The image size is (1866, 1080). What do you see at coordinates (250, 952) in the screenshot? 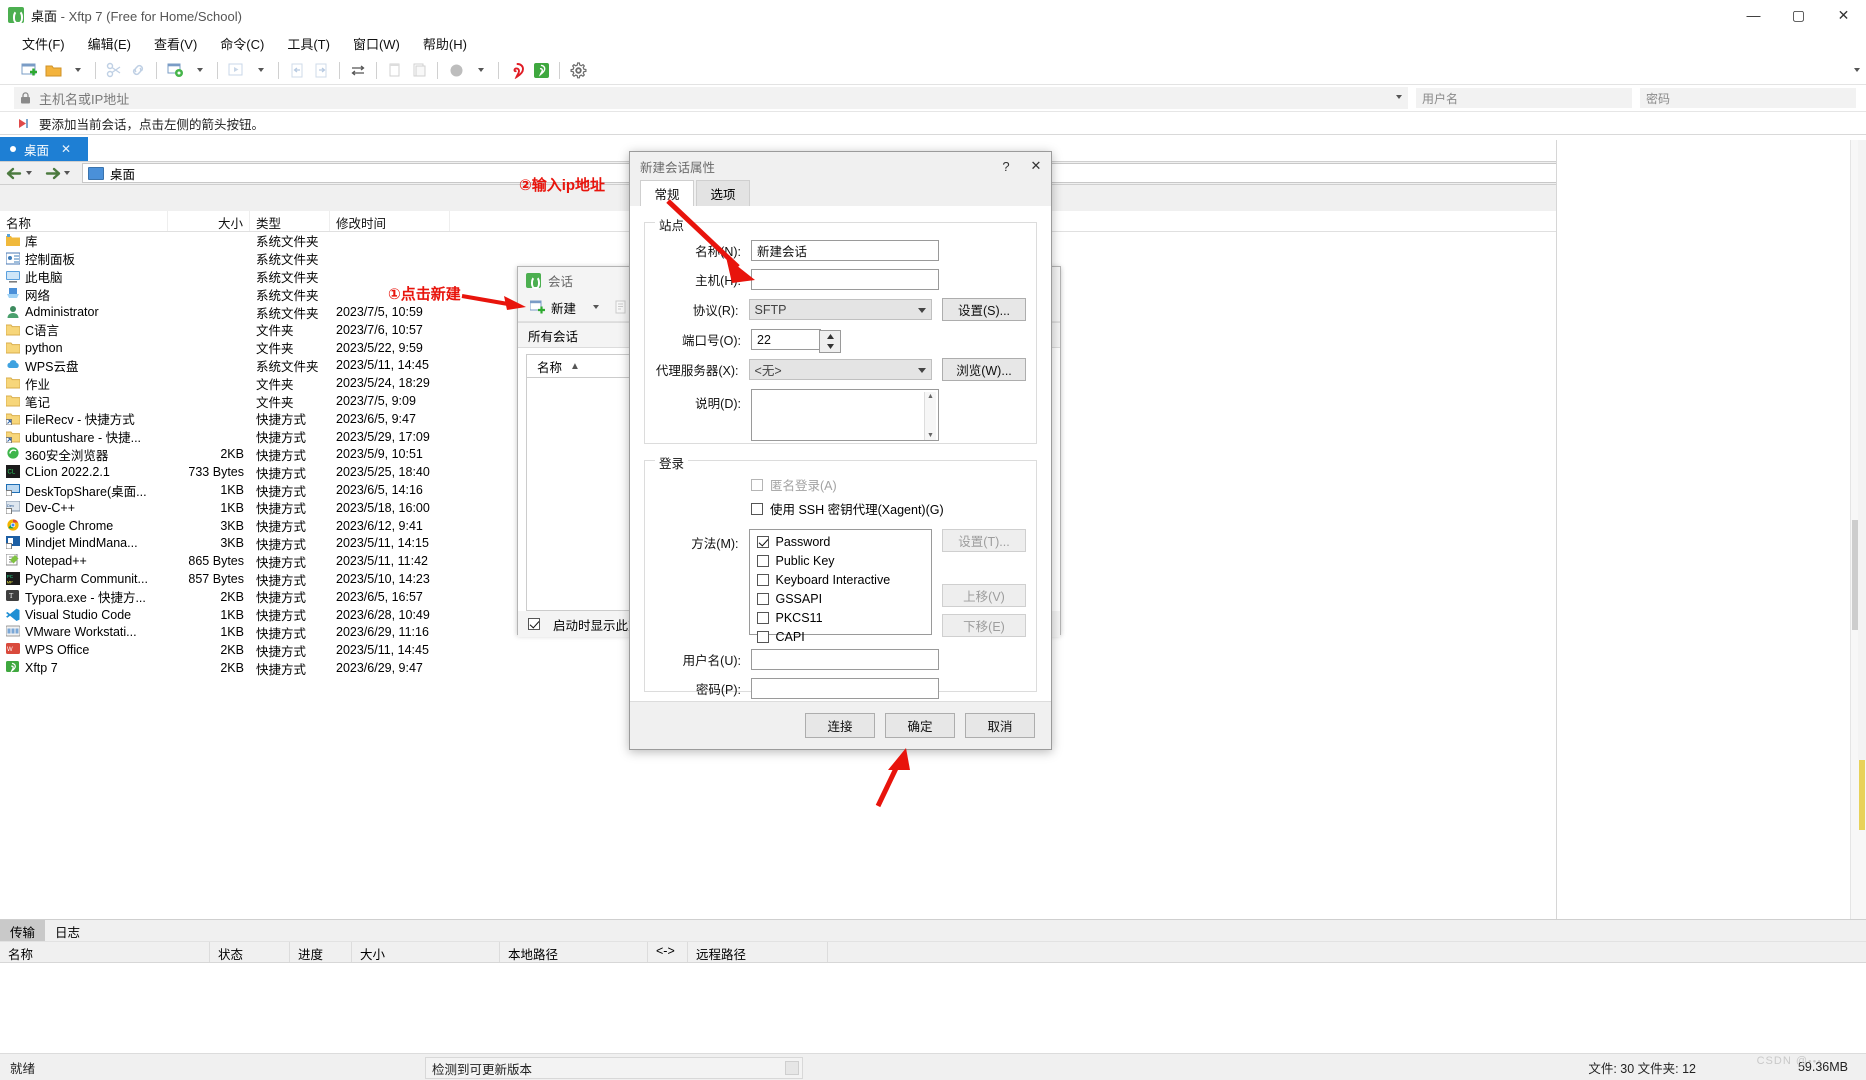
I see `transfer-column-status: 状态` at bounding box center [250, 952].